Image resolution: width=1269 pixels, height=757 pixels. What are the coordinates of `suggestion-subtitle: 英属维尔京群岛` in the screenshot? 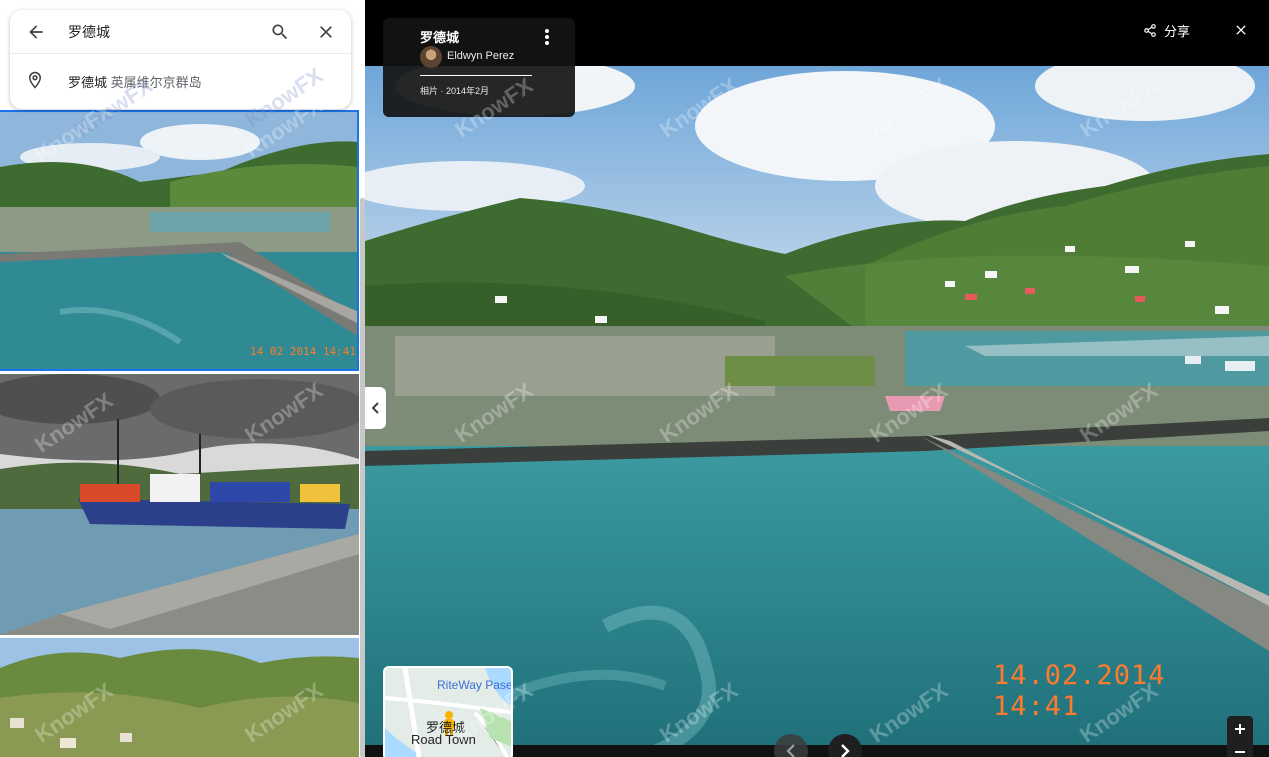 It's located at (156, 82).